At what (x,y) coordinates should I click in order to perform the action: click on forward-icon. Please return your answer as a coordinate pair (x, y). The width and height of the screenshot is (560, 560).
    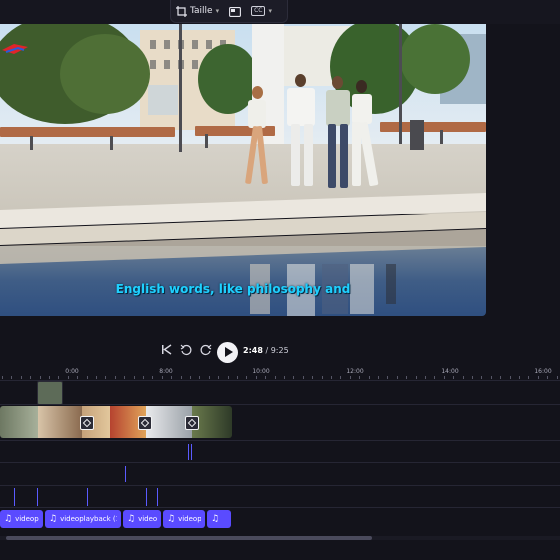
    Looking at the image, I should click on (206, 349).